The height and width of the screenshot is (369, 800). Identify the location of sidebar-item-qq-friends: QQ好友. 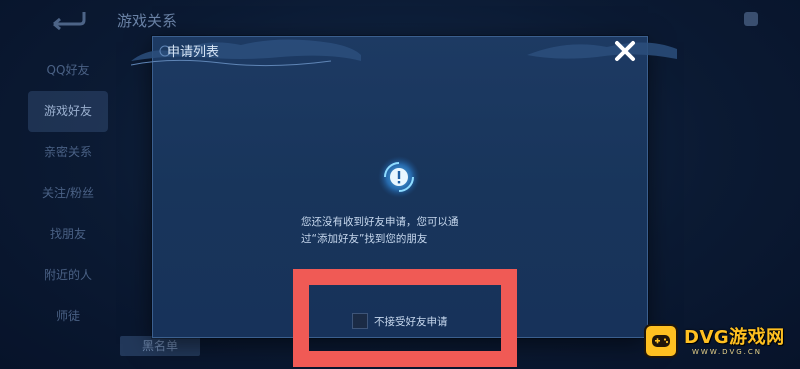
(68, 70).